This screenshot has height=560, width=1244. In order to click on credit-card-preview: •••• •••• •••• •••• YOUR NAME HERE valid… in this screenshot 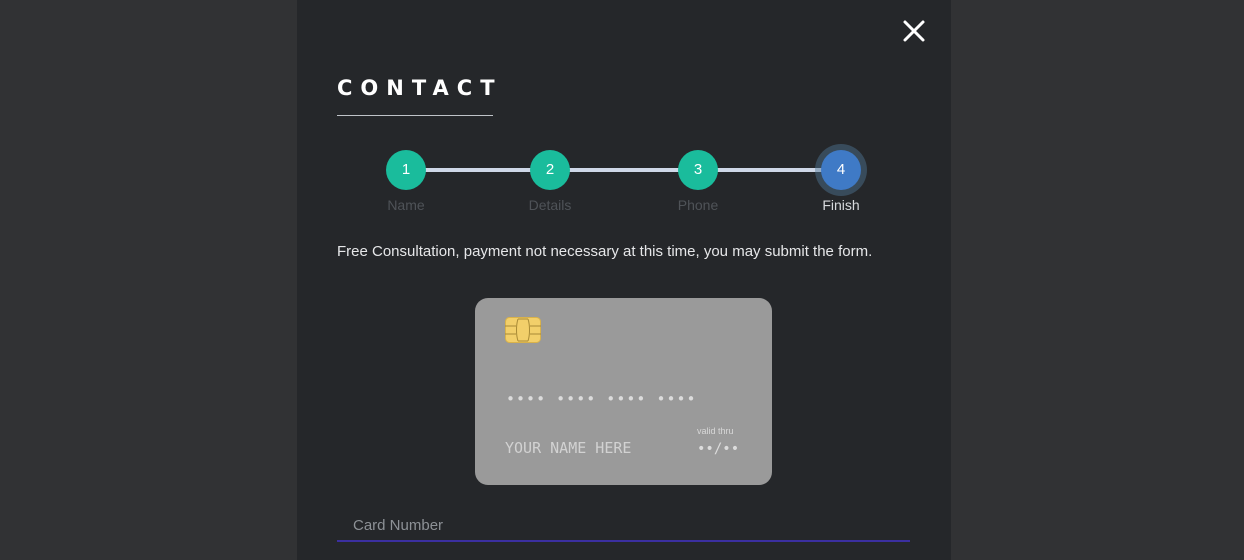, I will do `click(623, 391)`.